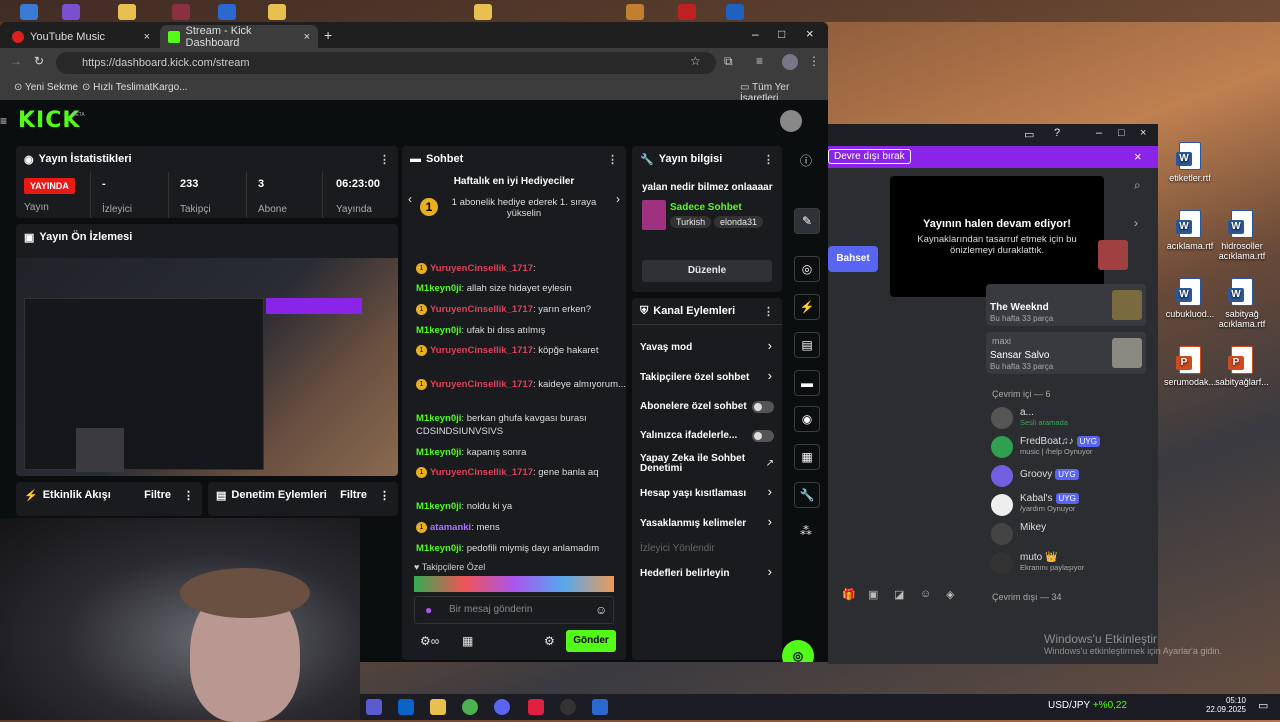 This screenshot has height=722, width=1280. What do you see at coordinates (707, 271) in the screenshot?
I see `edit-button: Düzenle` at bounding box center [707, 271].